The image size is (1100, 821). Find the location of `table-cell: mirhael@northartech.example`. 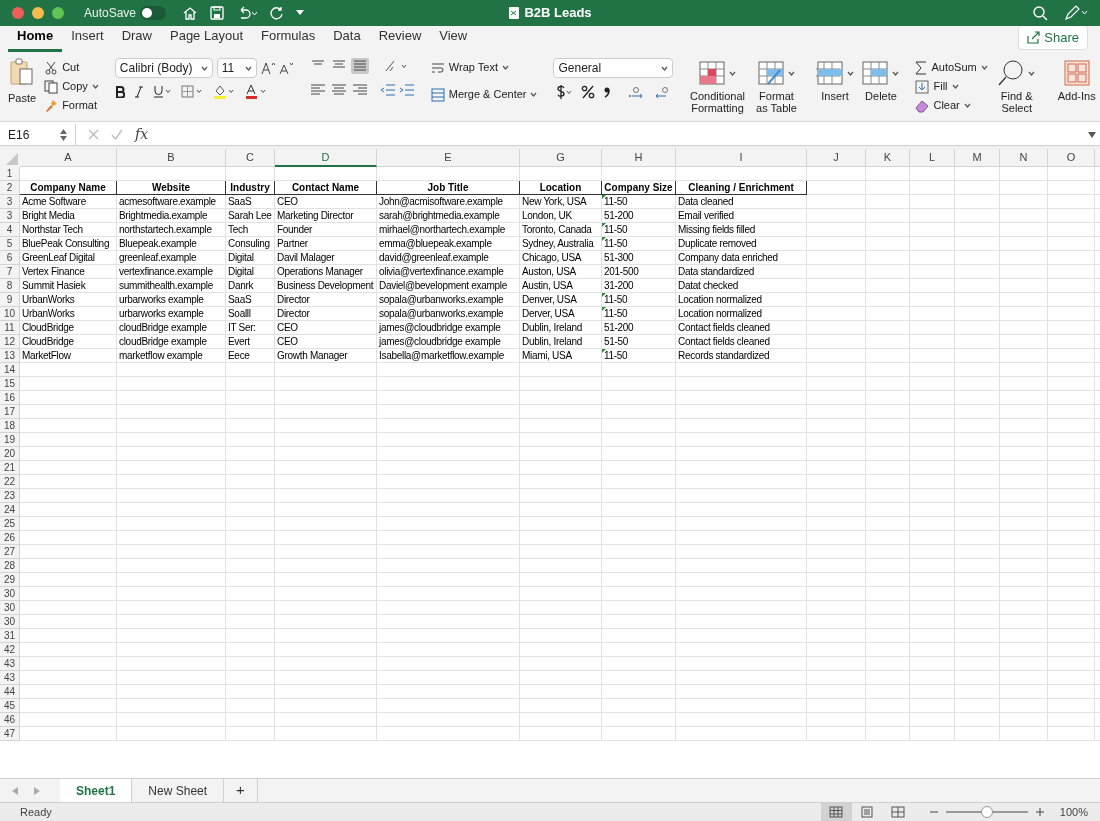

table-cell: mirhael@northartech.example is located at coordinates (448, 230).